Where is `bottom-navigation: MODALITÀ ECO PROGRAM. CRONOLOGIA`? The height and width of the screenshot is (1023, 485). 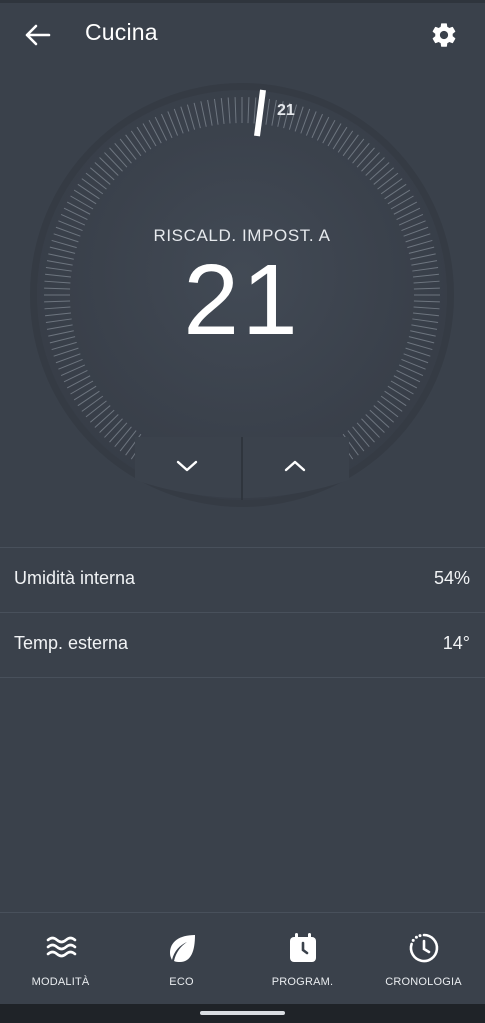
bottom-navigation: MODALITÀ ECO PROGRAM. CRONOLOGIA is located at coordinates (242, 958).